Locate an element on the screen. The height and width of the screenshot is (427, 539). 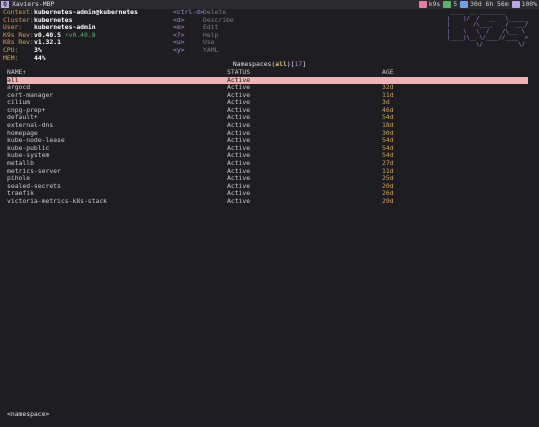
battery-icon is located at coordinates (515, 5).